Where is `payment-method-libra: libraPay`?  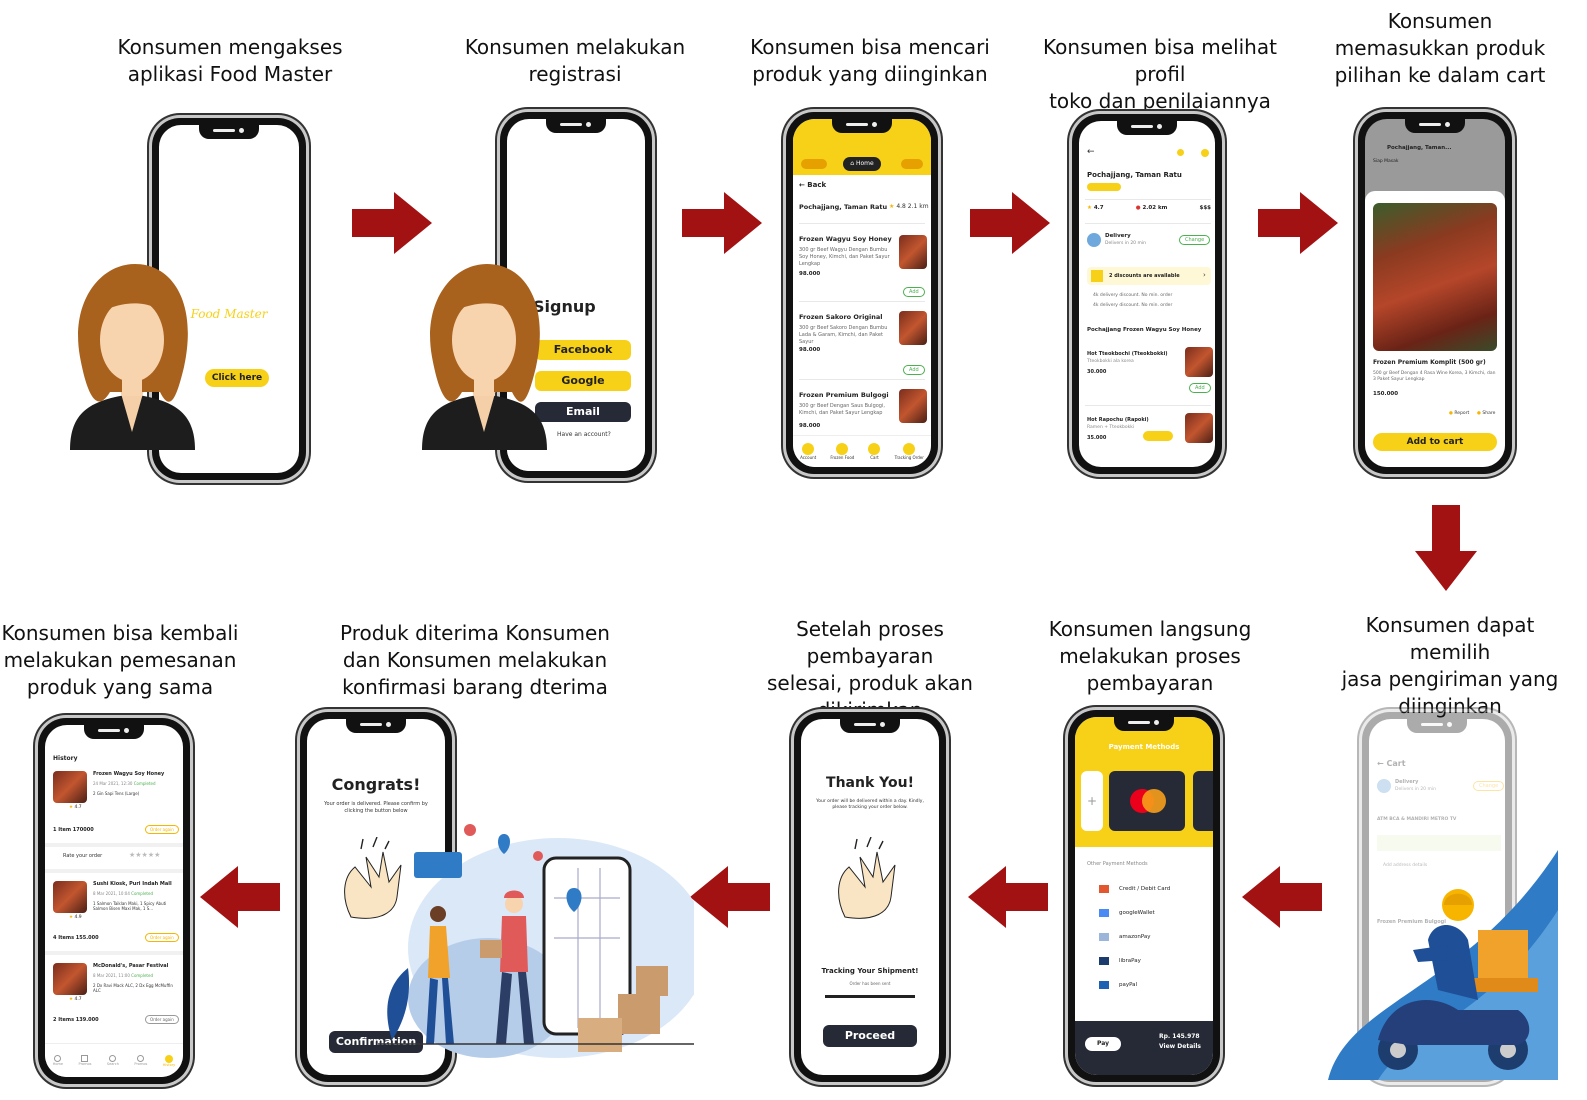 payment-method-libra: libraPay is located at coordinates (1149, 961).